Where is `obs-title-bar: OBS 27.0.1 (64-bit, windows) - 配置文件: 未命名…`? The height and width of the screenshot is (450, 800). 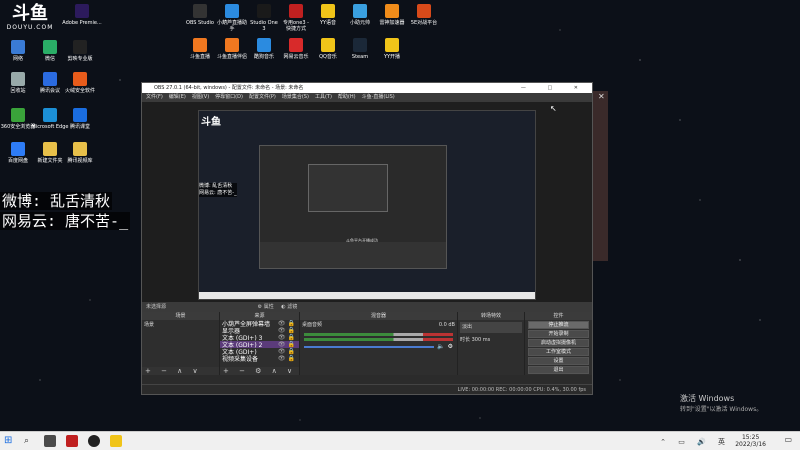 obs-title-bar: OBS 27.0.1 (64-bit, windows) - 配置文件: 未命名… is located at coordinates (367, 88).